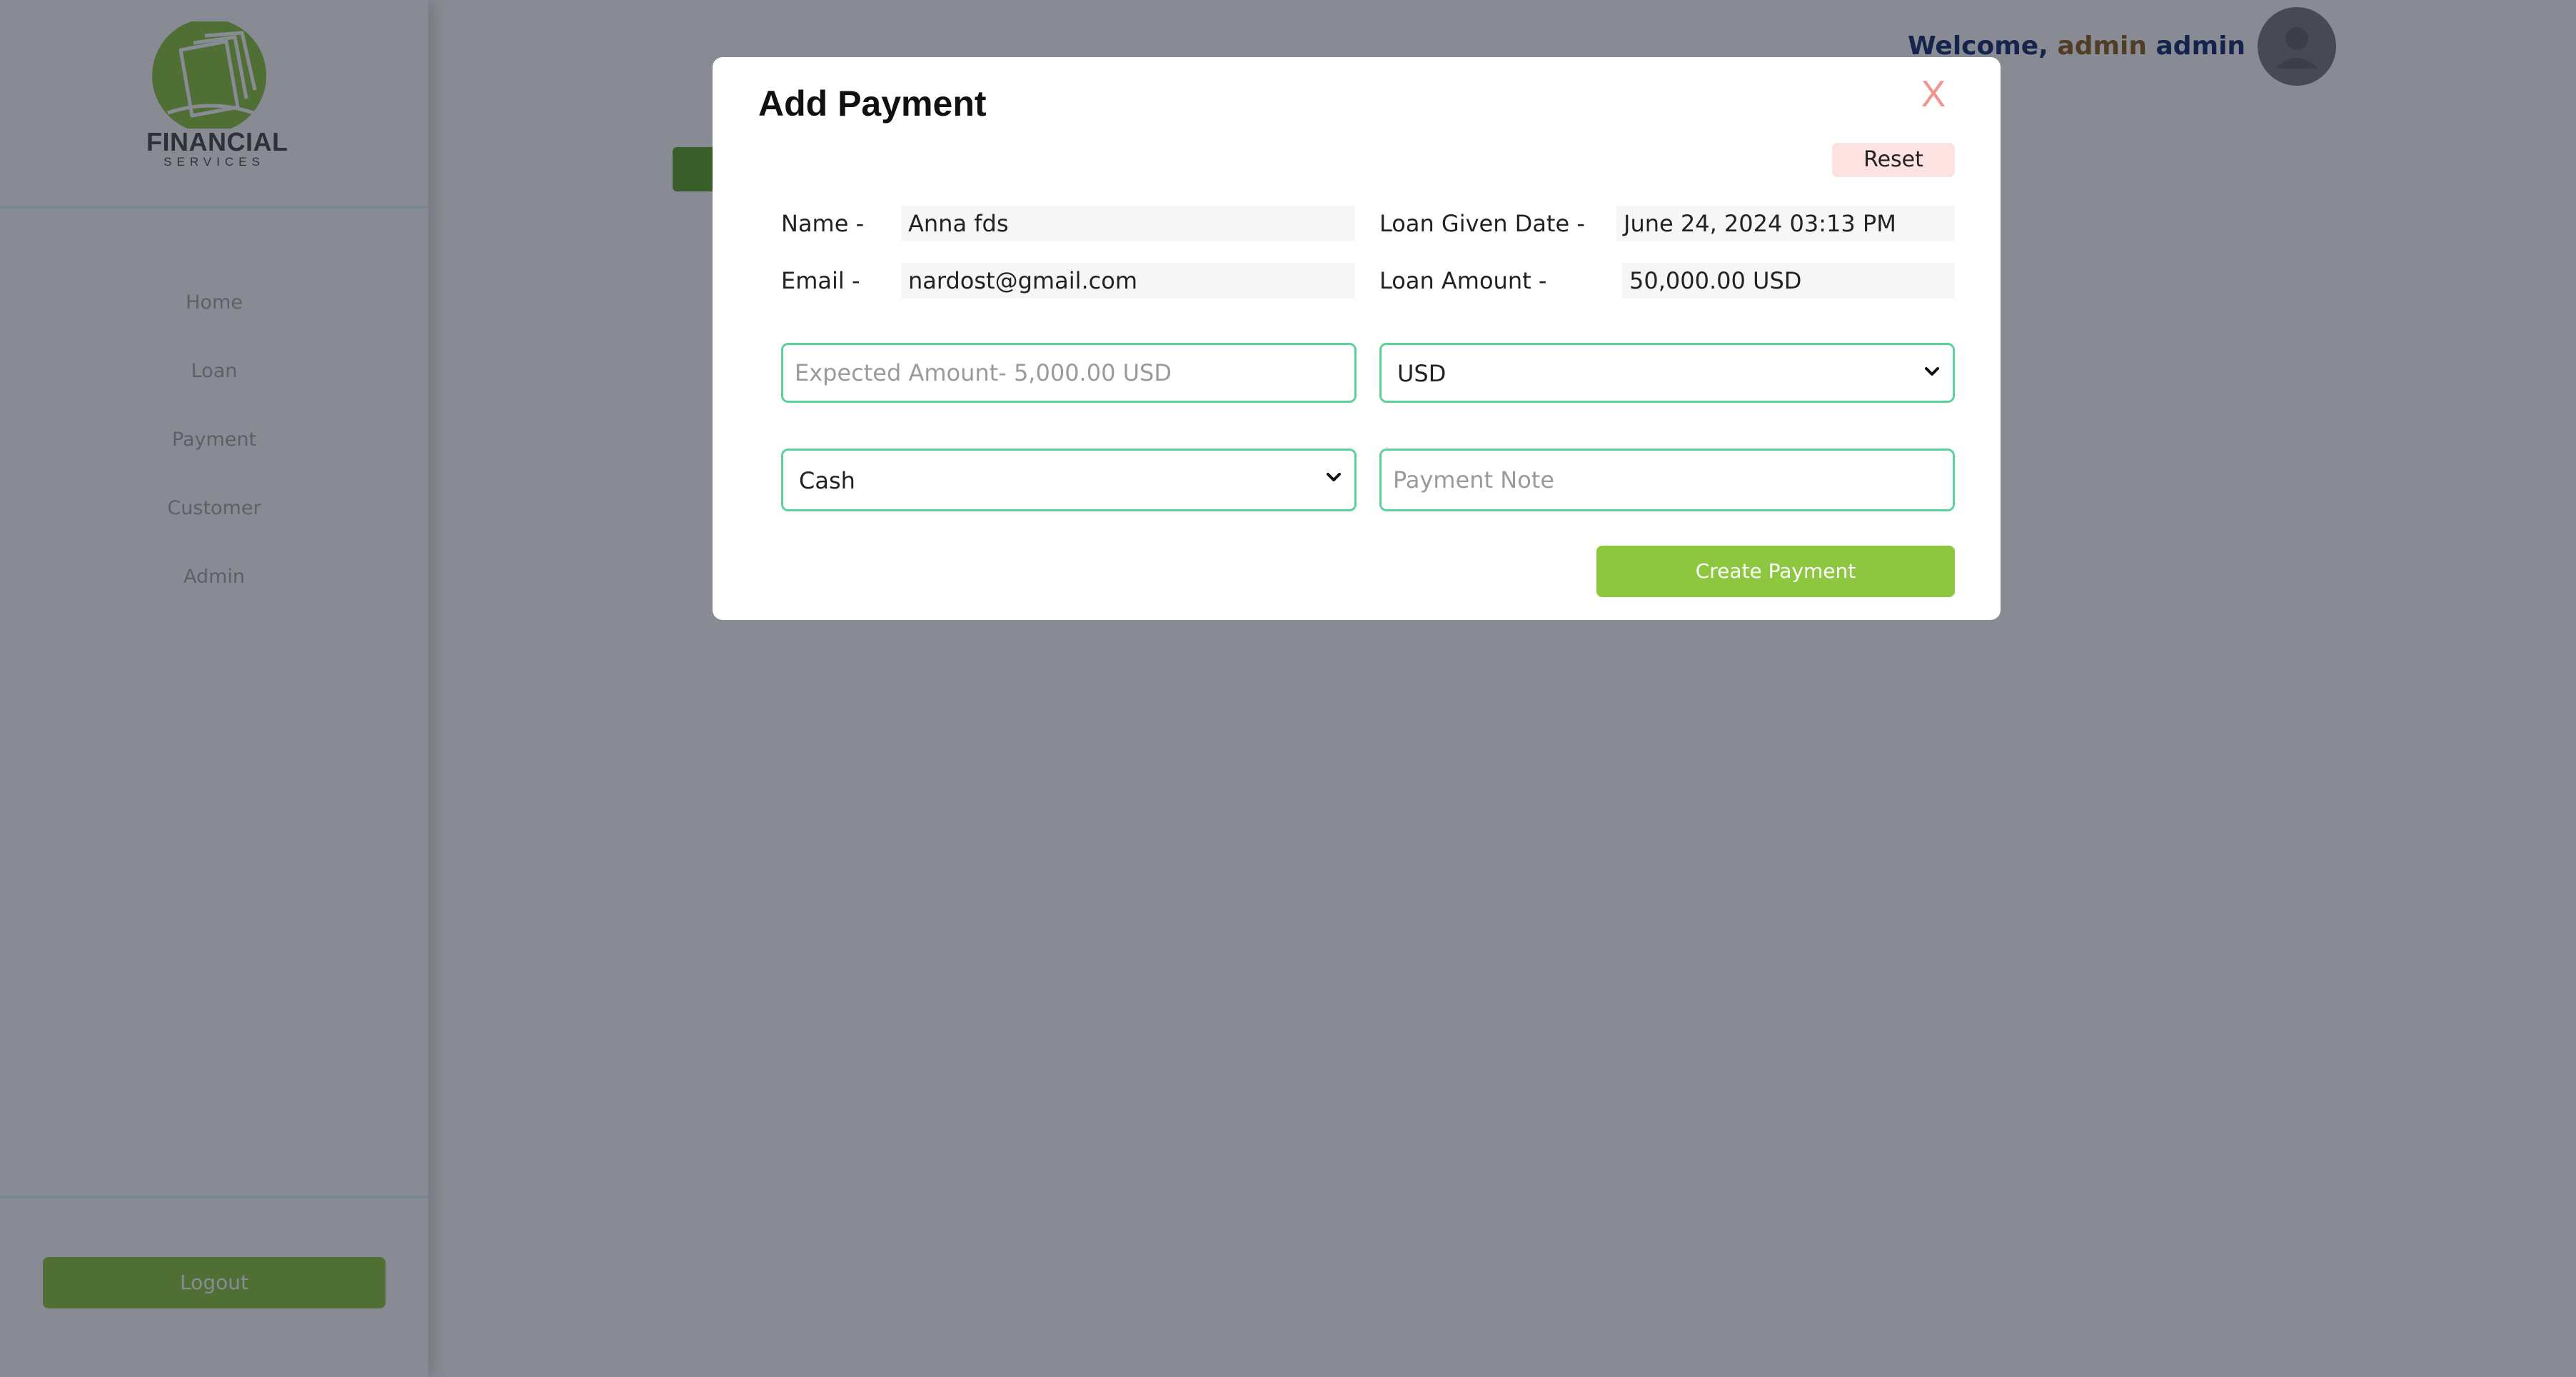  What do you see at coordinates (1128, 223) in the screenshot?
I see `name-value: Anna fds` at bounding box center [1128, 223].